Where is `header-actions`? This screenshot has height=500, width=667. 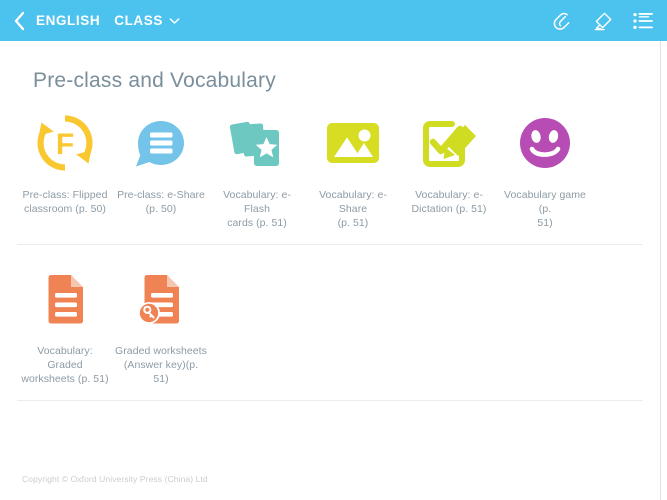 header-actions is located at coordinates (603, 21).